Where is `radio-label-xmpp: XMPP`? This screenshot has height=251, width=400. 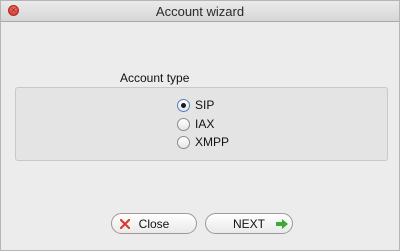
radio-label-xmpp: XMPP is located at coordinates (212, 142).